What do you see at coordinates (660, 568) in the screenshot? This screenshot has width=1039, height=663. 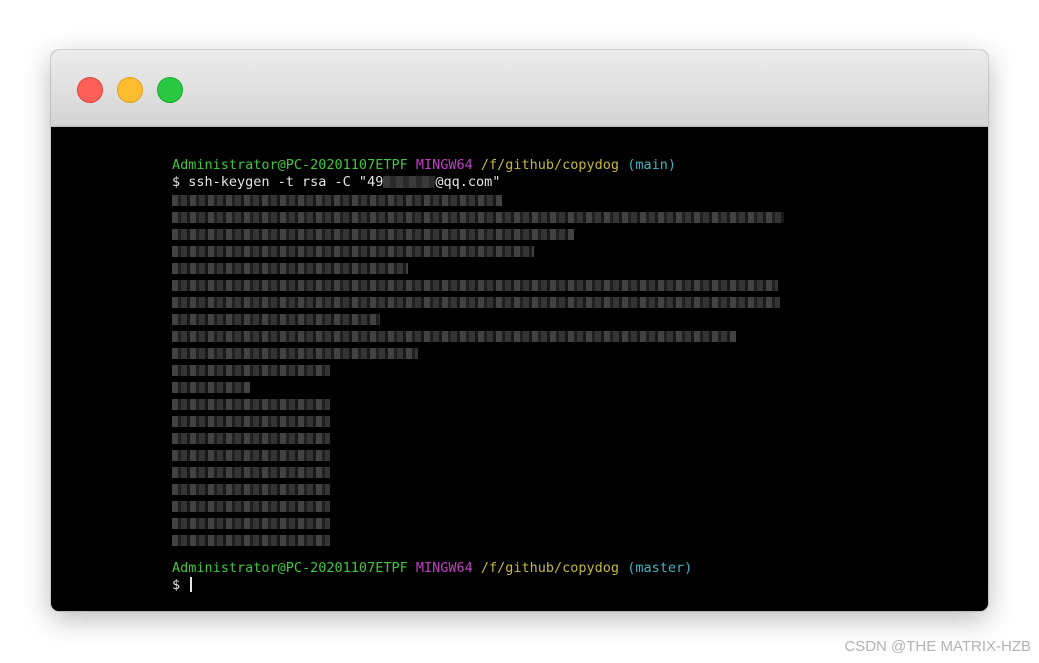 I see `prompt-branch: (master)` at bounding box center [660, 568].